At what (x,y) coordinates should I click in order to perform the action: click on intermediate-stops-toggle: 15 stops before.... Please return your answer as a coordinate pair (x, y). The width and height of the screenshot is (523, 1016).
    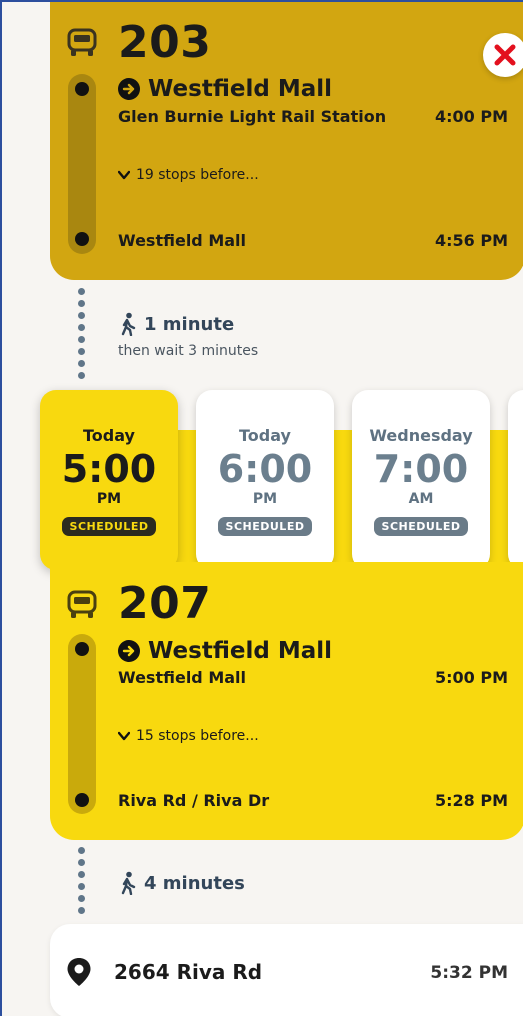
    Looking at the image, I should click on (188, 736).